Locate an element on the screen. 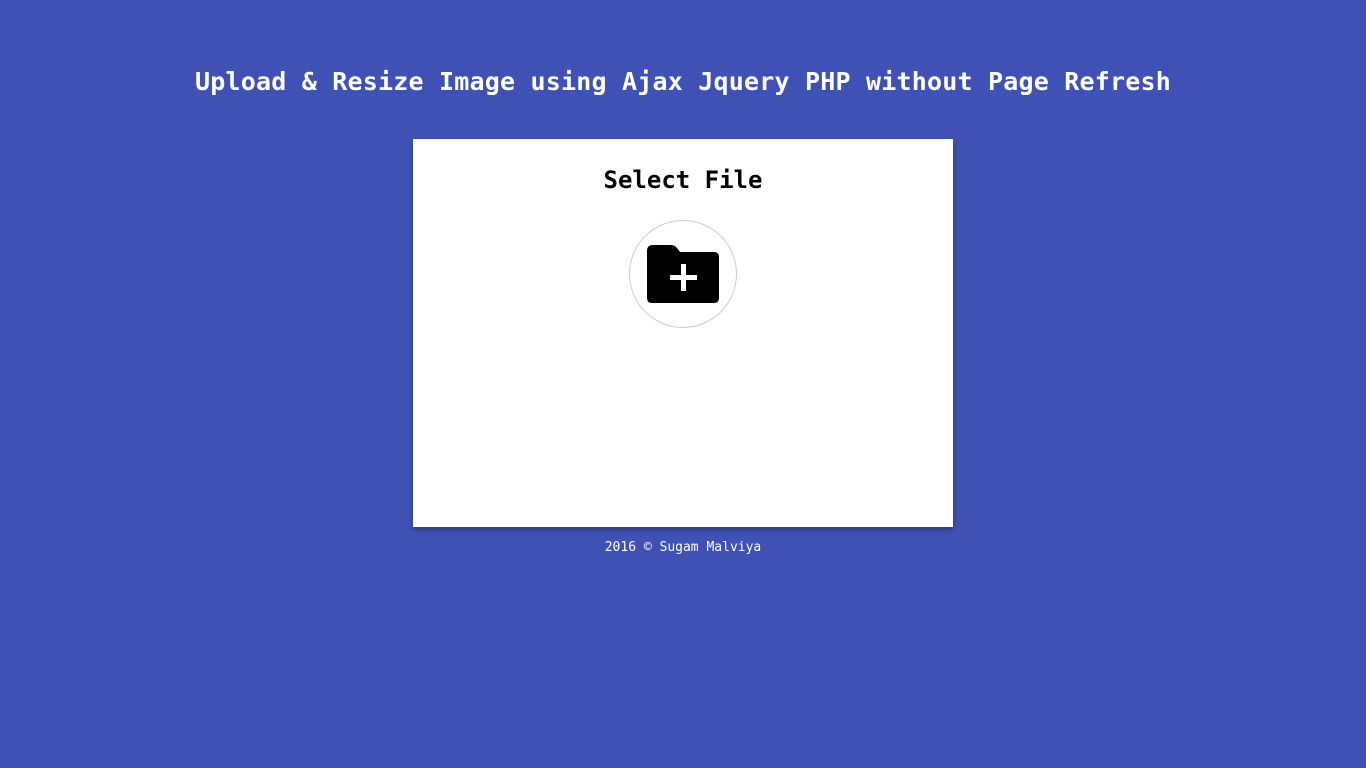  select-file-button is located at coordinates (683, 274).